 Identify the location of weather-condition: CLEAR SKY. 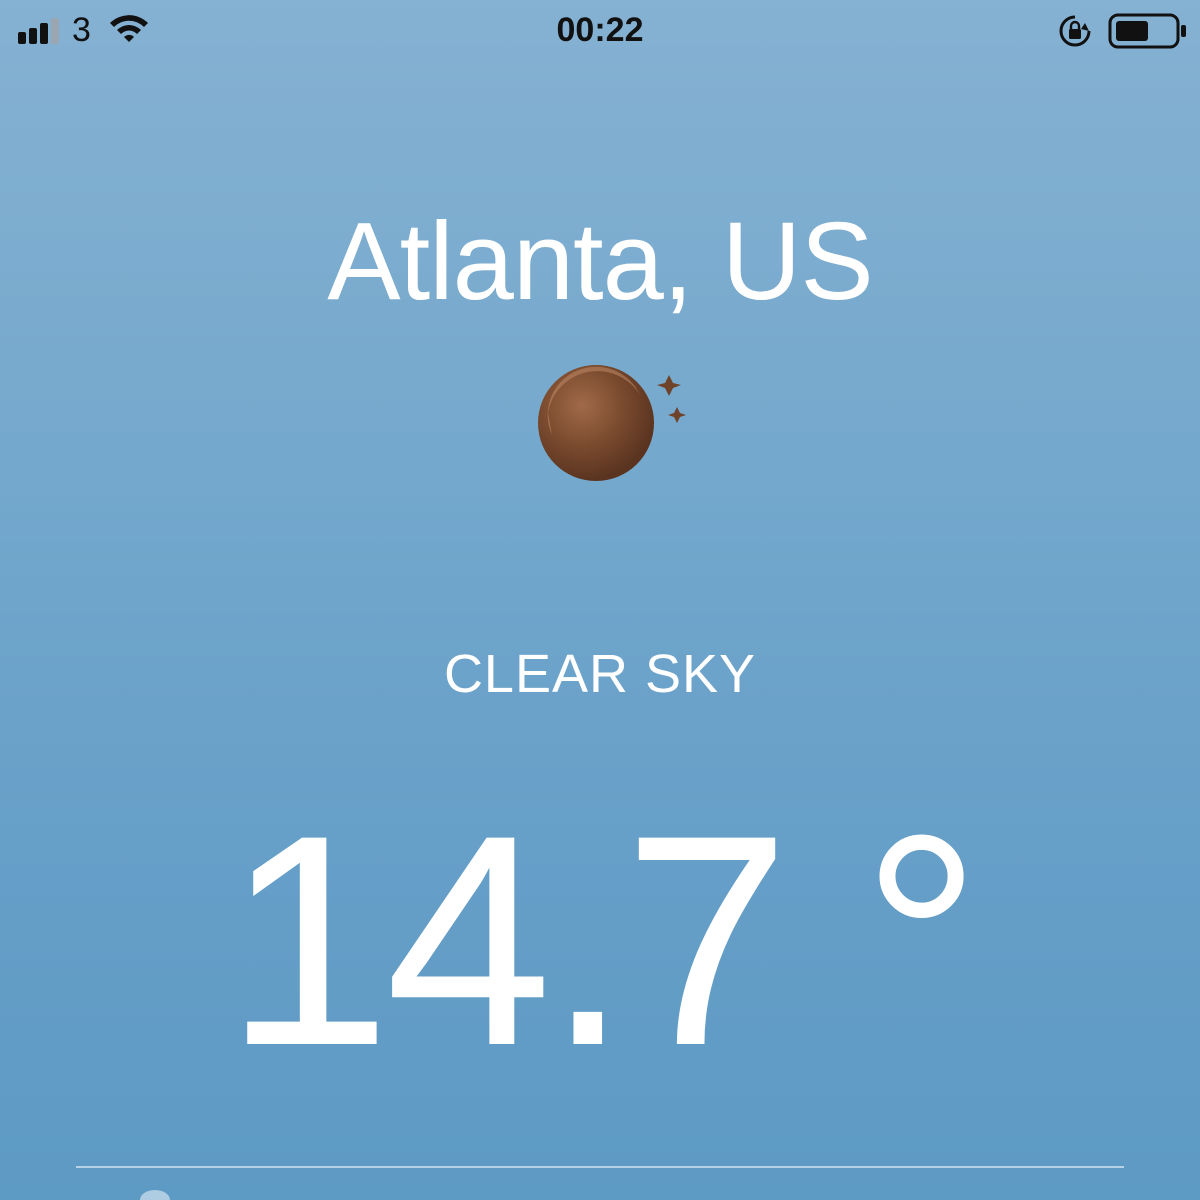
(600, 674).